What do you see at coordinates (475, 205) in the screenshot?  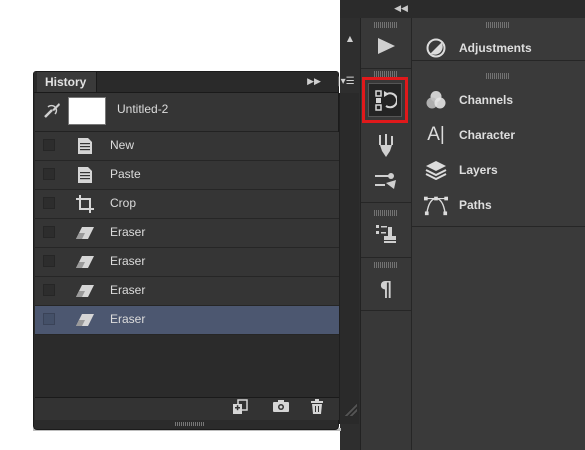 I see `dock-item-label: Paths` at bounding box center [475, 205].